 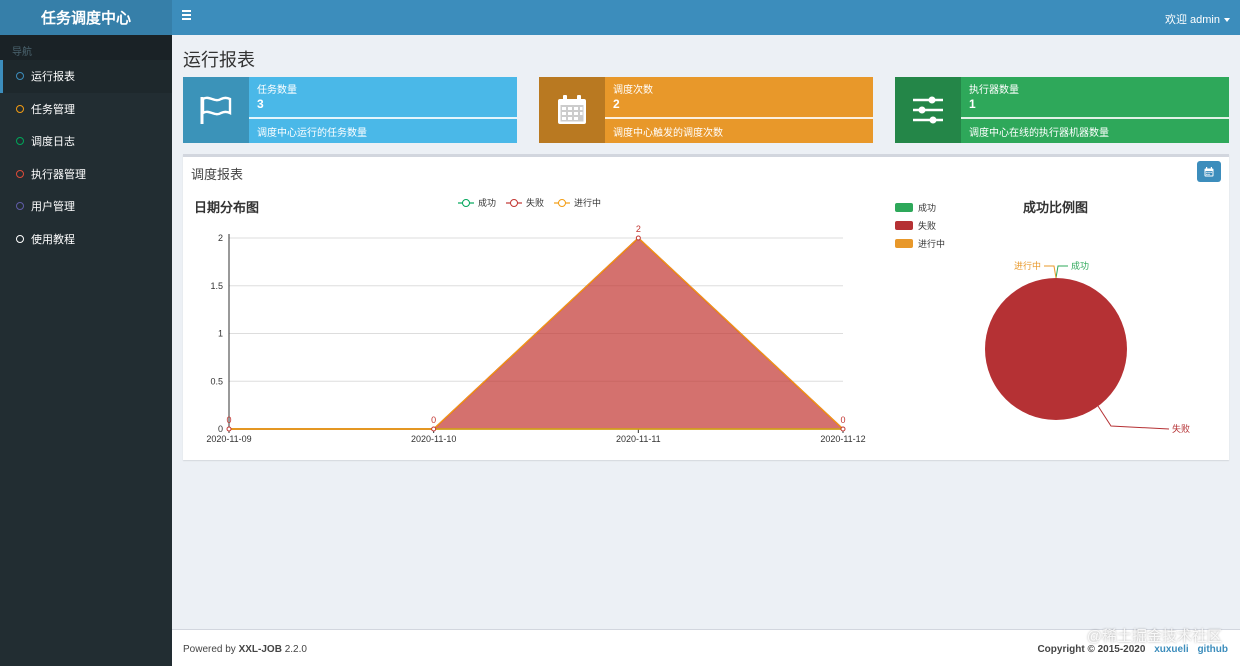 I want to click on info-box-2: 执行器数量 1 调度中心在线的执行器机器数量, so click(x=1062, y=110).